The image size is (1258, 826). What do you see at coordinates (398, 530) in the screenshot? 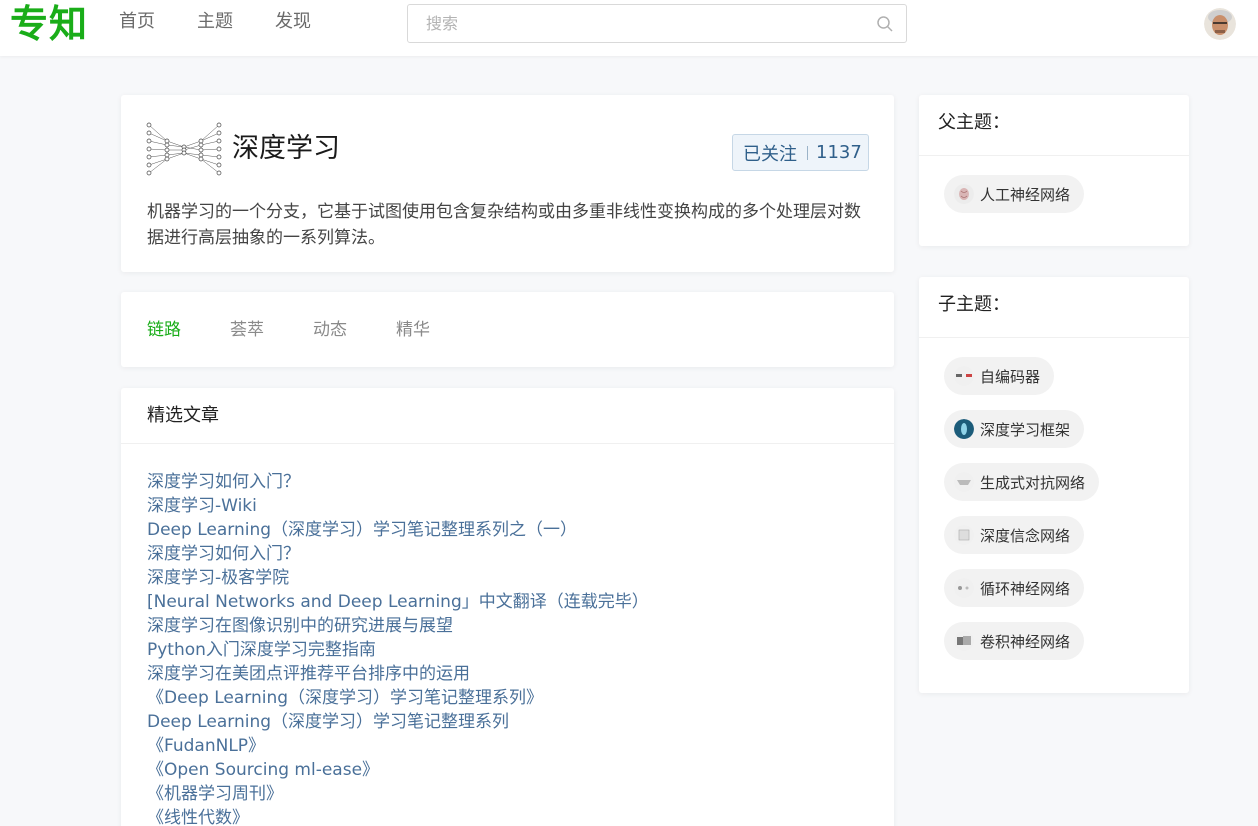
I see `article-link: Deep Learning（深度学习）学习笔记整理系列之（一）` at bounding box center [398, 530].